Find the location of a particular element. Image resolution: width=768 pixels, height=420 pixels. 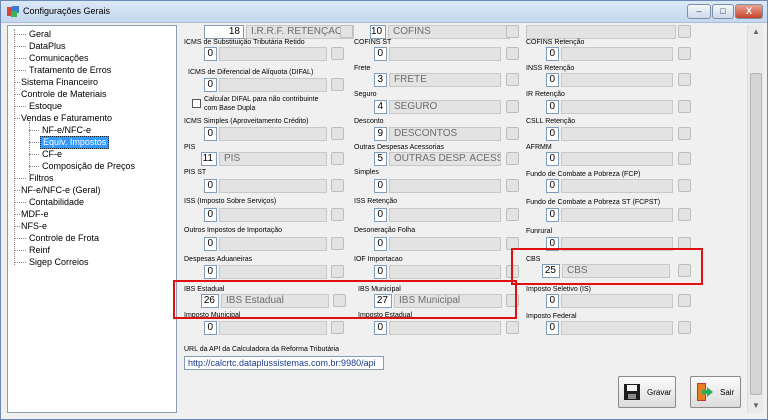

scrollbar-thumb is located at coordinates (756, 234).